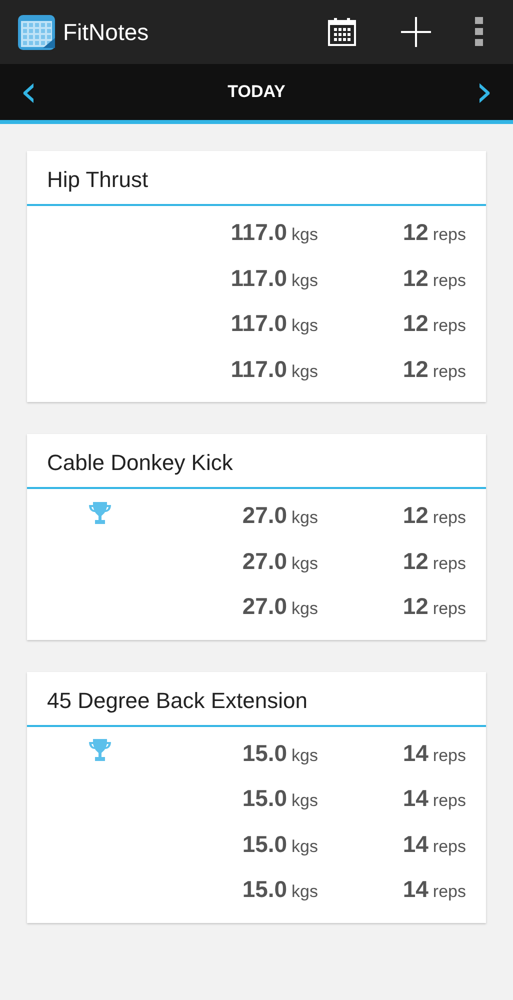 The image size is (513, 1000). I want to click on next-day-button: ›, so click(484, 92).